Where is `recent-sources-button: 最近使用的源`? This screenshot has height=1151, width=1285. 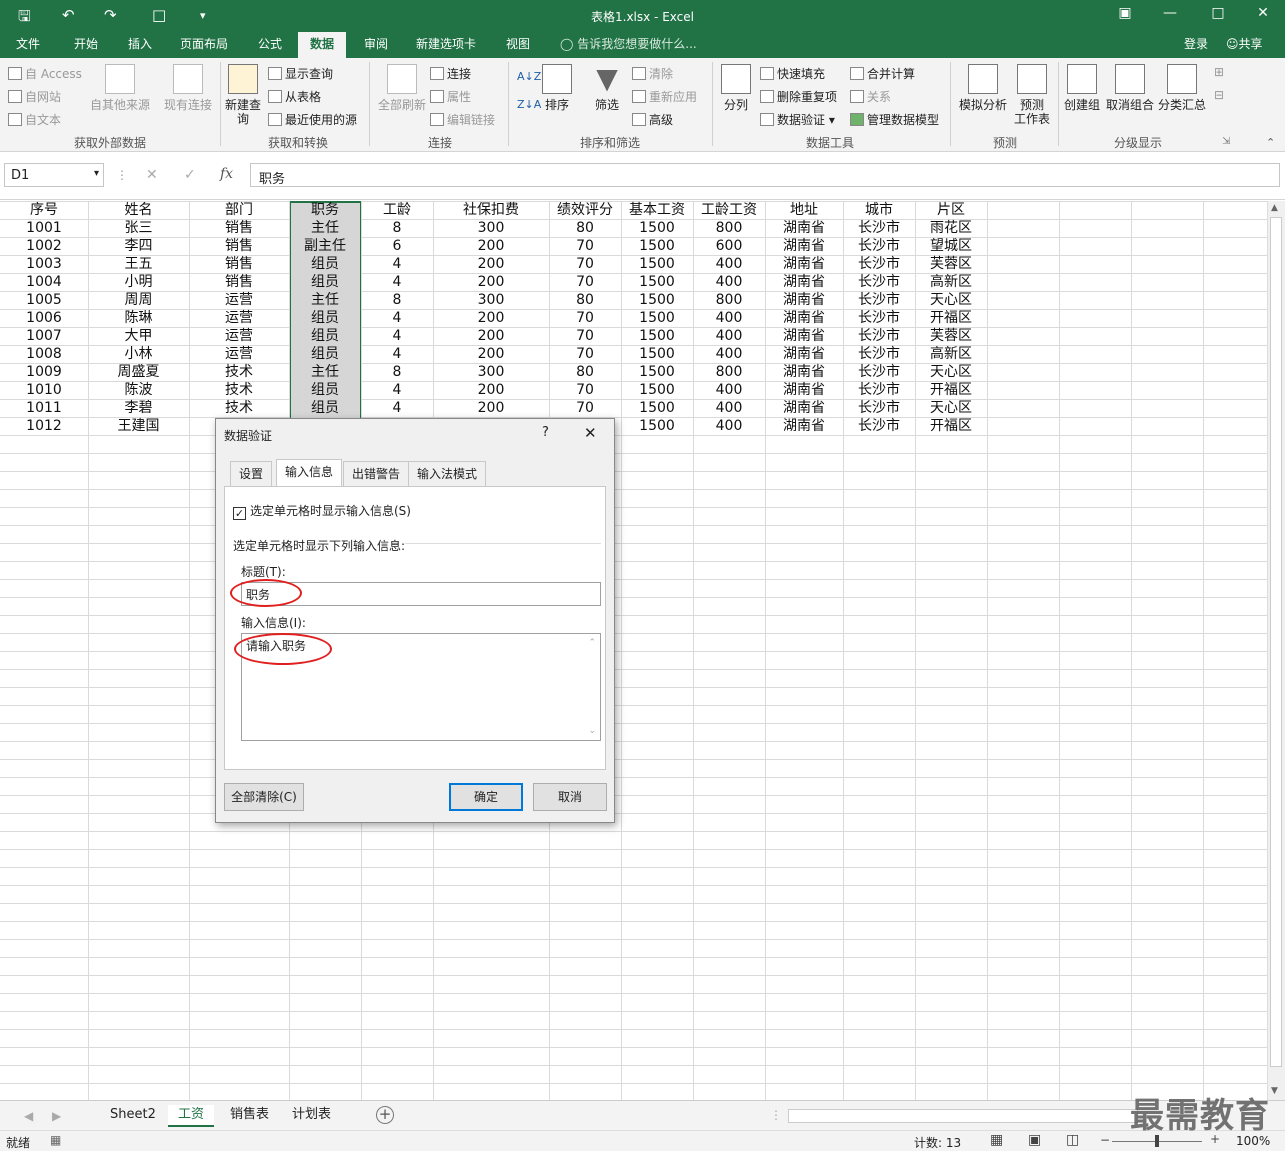
recent-sources-button: 最近使用的源 is located at coordinates (312, 119).